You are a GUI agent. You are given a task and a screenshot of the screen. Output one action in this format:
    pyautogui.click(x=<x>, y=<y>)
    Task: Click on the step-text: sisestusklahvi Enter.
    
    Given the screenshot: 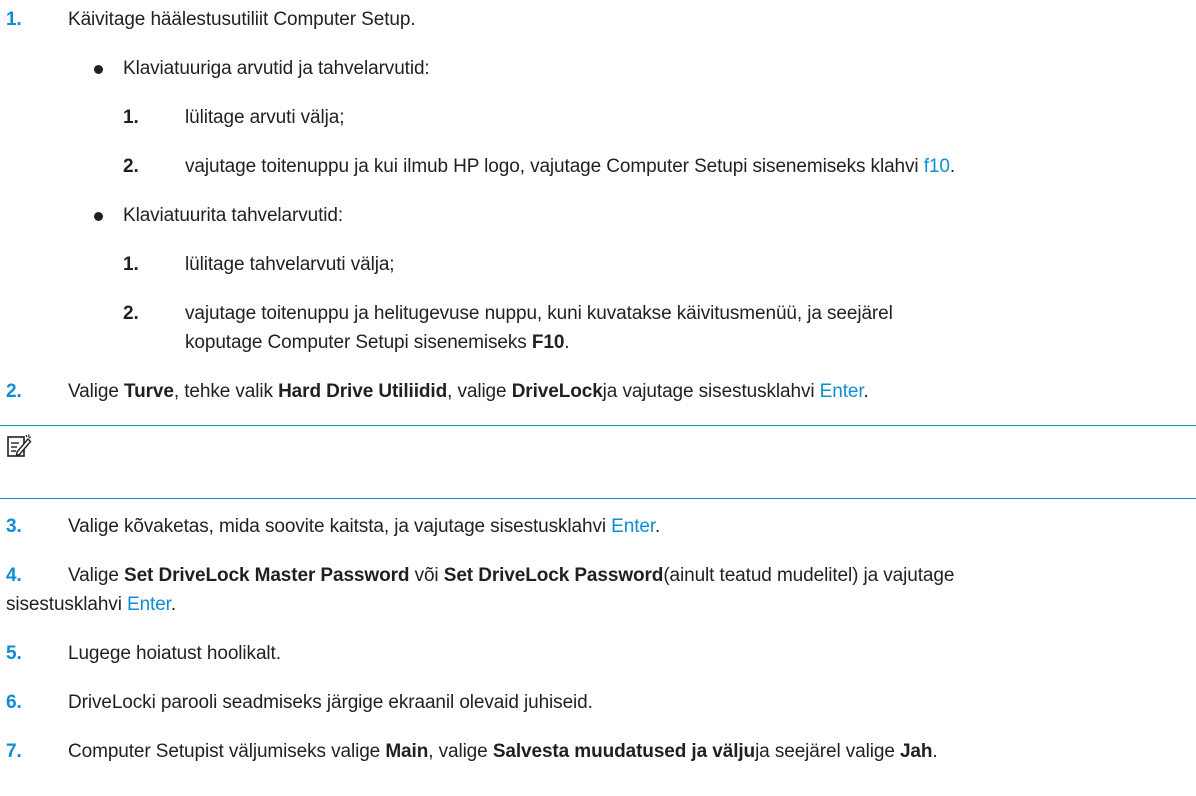 What is the action you would take?
    pyautogui.click(x=91, y=605)
    